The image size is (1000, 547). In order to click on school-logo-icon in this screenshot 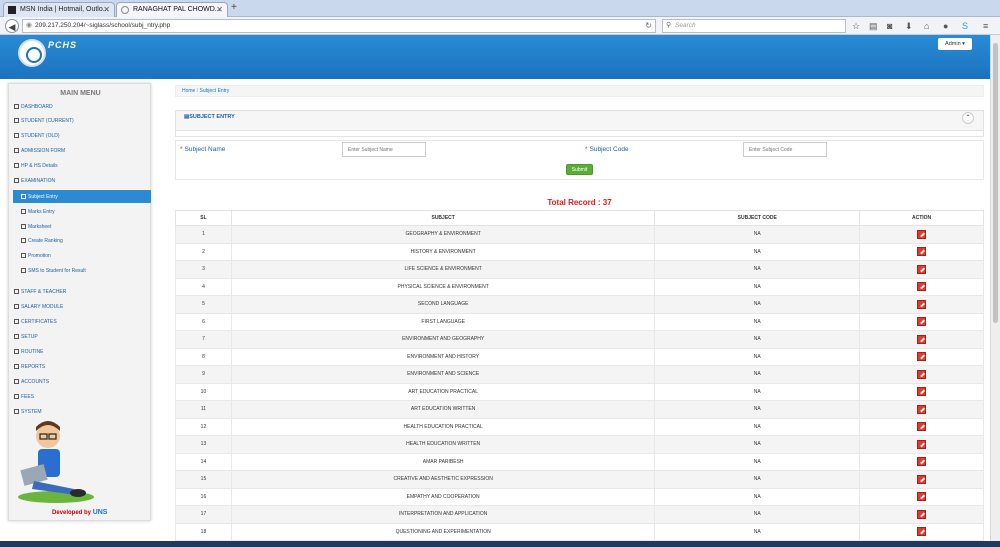, I will do `click(32, 53)`.